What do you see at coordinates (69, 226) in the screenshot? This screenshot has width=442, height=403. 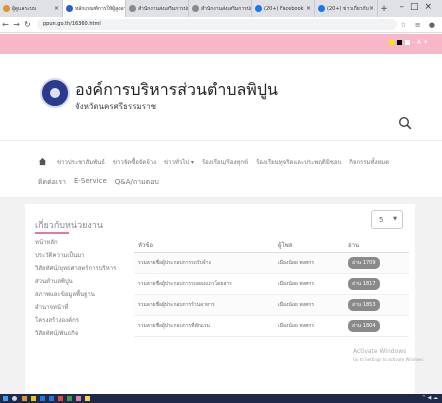 I see `card-title: เกี่ยวกับหน่วยงาน` at bounding box center [69, 226].